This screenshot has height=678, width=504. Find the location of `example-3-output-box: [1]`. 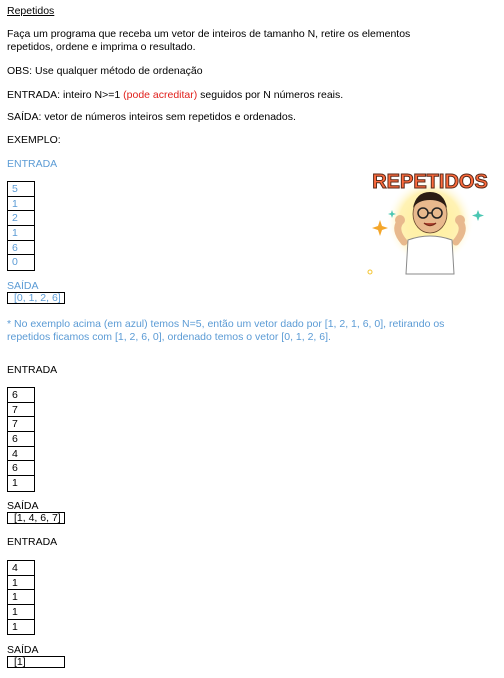

example-3-output-box: [1] is located at coordinates (36, 662).